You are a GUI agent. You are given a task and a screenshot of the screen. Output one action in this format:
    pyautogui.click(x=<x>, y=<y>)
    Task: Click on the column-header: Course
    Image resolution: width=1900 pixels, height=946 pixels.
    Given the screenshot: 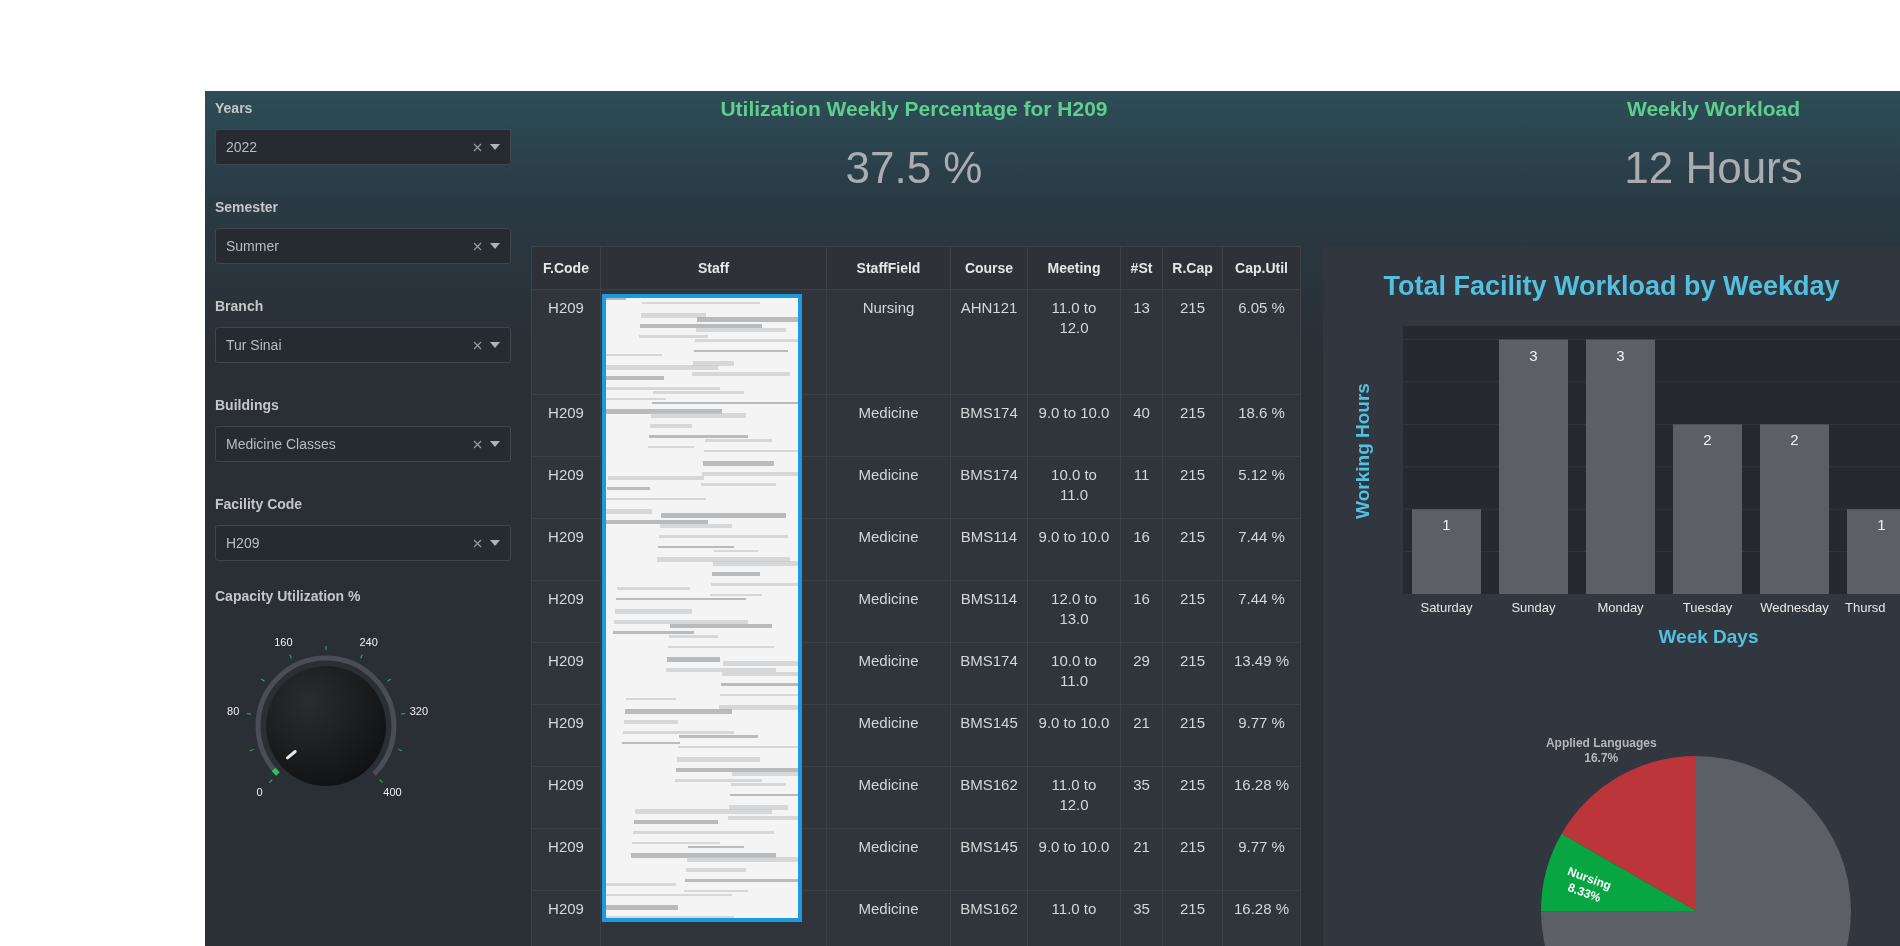 What is the action you would take?
    pyautogui.click(x=989, y=268)
    